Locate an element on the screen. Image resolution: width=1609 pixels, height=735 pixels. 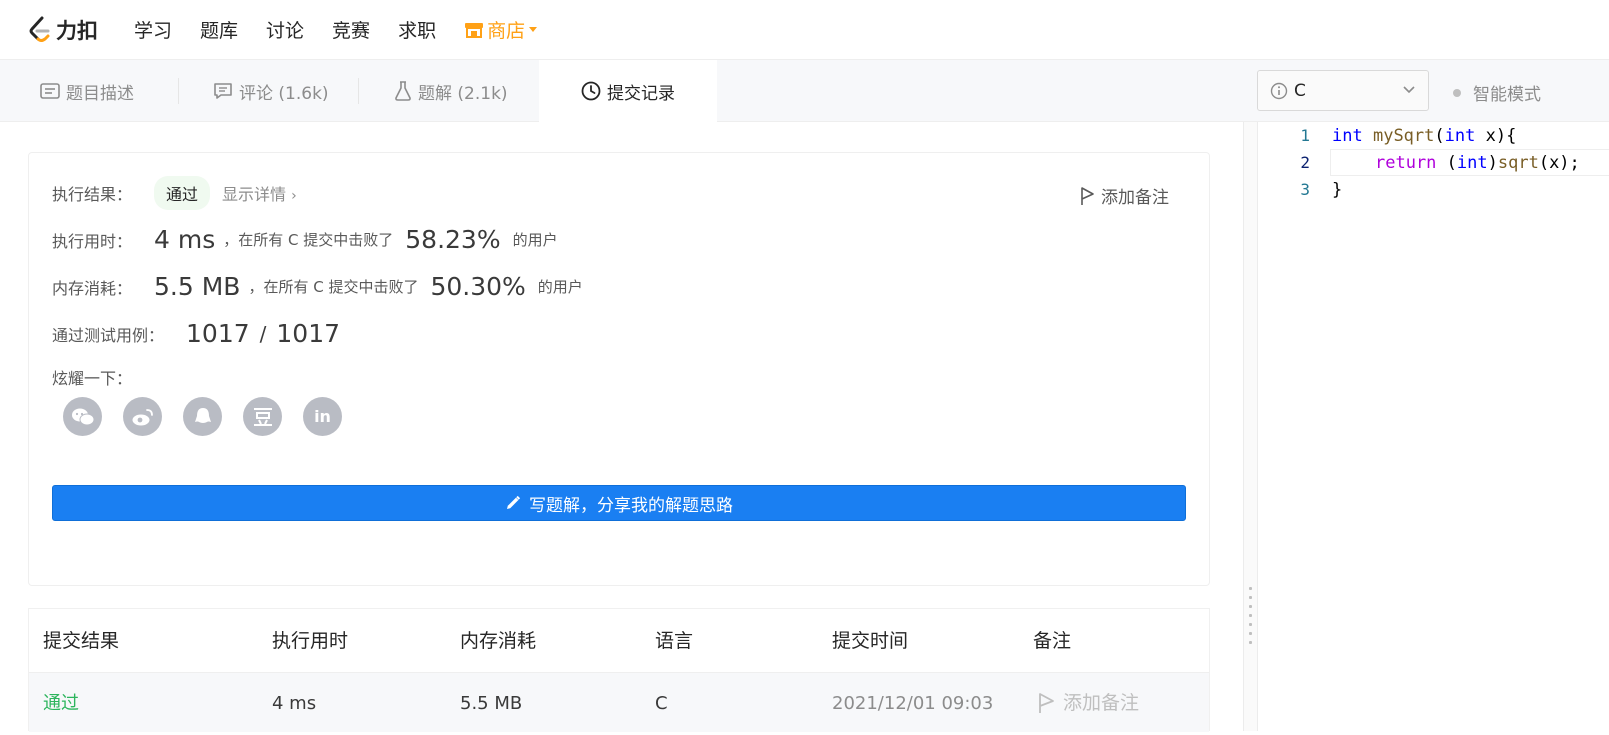
qq-glyph is located at coordinates (202, 415).